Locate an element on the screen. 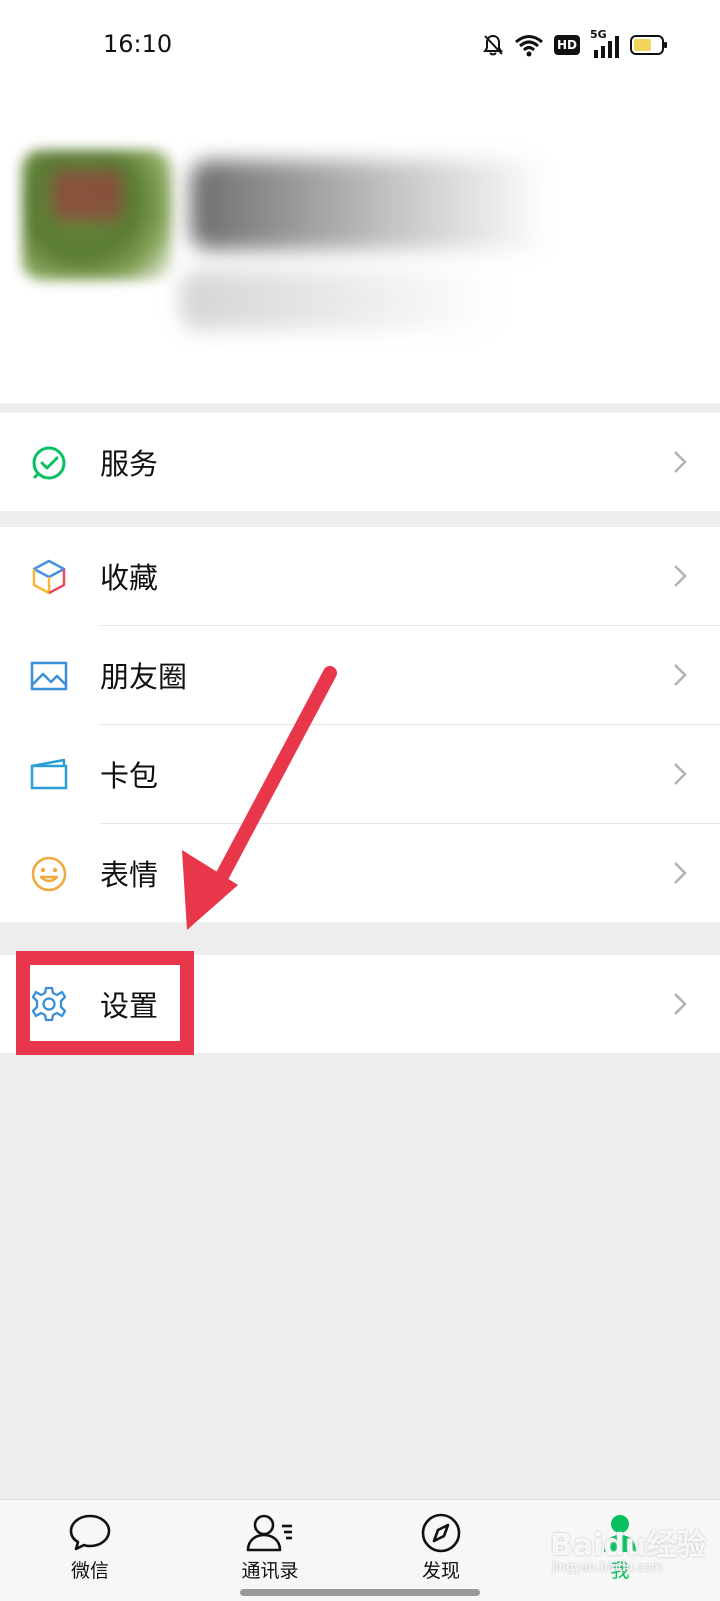 Image resolution: width=720 pixels, height=1601 pixels. menu-item-stickers: 表情 is located at coordinates (360, 873).